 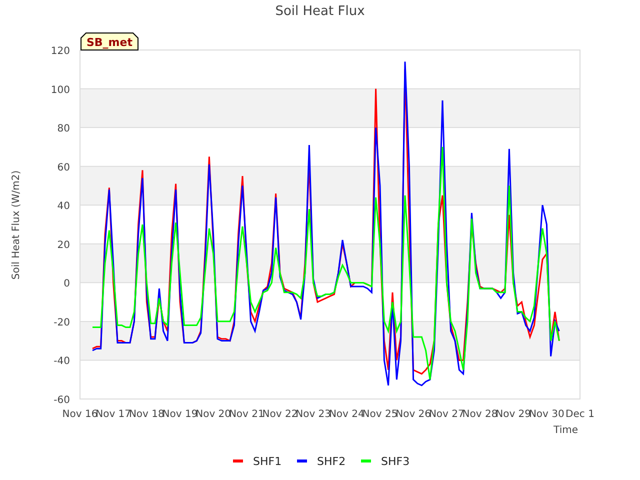 What do you see at coordinates (280, 414) in the screenshot?
I see `x-tick-label: Nov 22` at bounding box center [280, 414].